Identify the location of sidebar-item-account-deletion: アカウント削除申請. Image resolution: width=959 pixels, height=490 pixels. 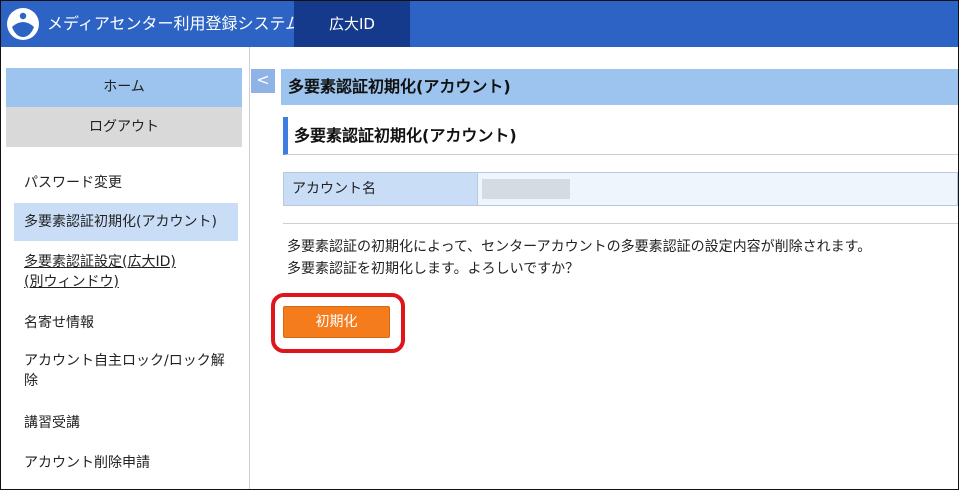
(126, 463).